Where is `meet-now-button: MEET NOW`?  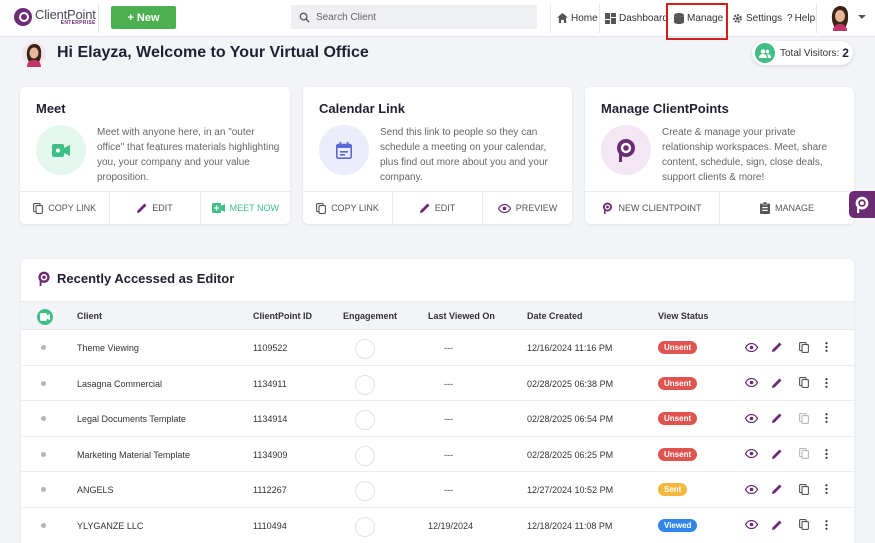 meet-now-button: MEET NOW is located at coordinates (245, 208).